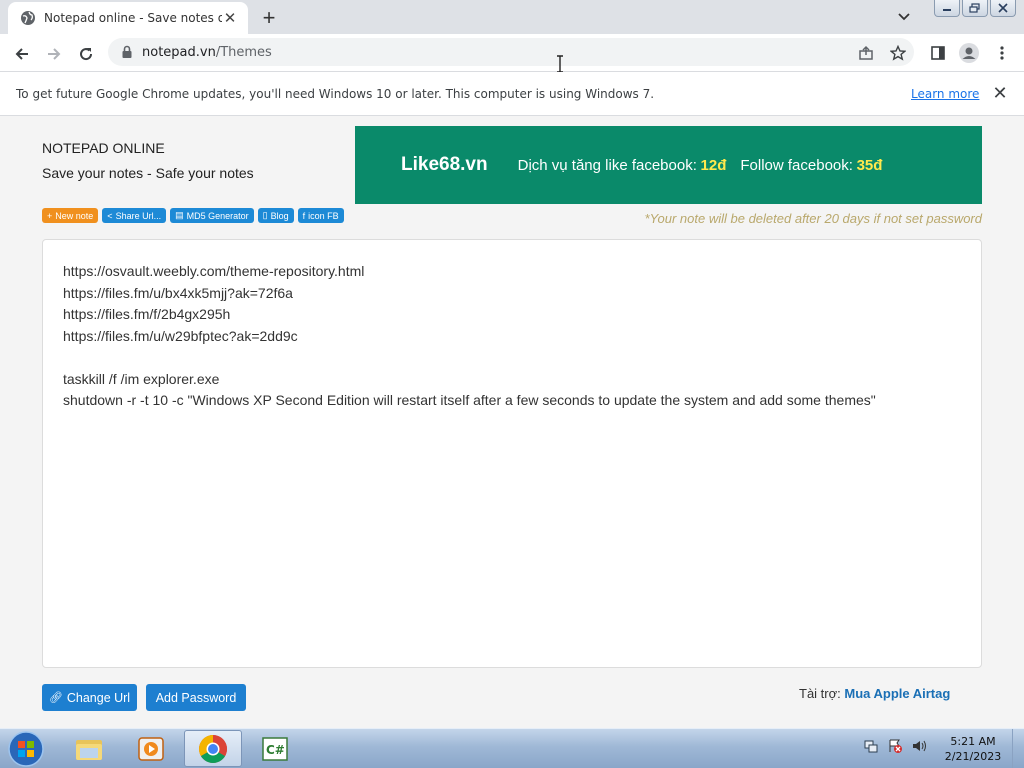 The height and width of the screenshot is (768, 1024). I want to click on change-url-button: 🔗︎ Change Url, so click(89, 697).